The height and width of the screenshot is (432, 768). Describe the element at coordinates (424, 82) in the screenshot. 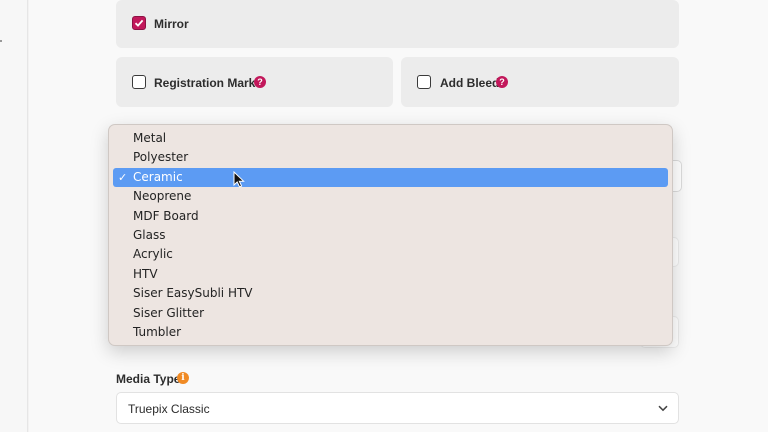

I see `add-bleed-checkbox` at that location.